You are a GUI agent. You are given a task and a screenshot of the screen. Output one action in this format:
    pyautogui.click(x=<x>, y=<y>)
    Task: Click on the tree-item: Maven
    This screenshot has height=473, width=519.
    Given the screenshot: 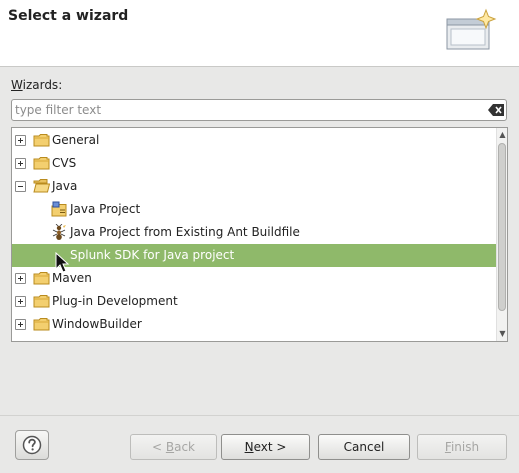 What is the action you would take?
    pyautogui.click(x=254, y=278)
    